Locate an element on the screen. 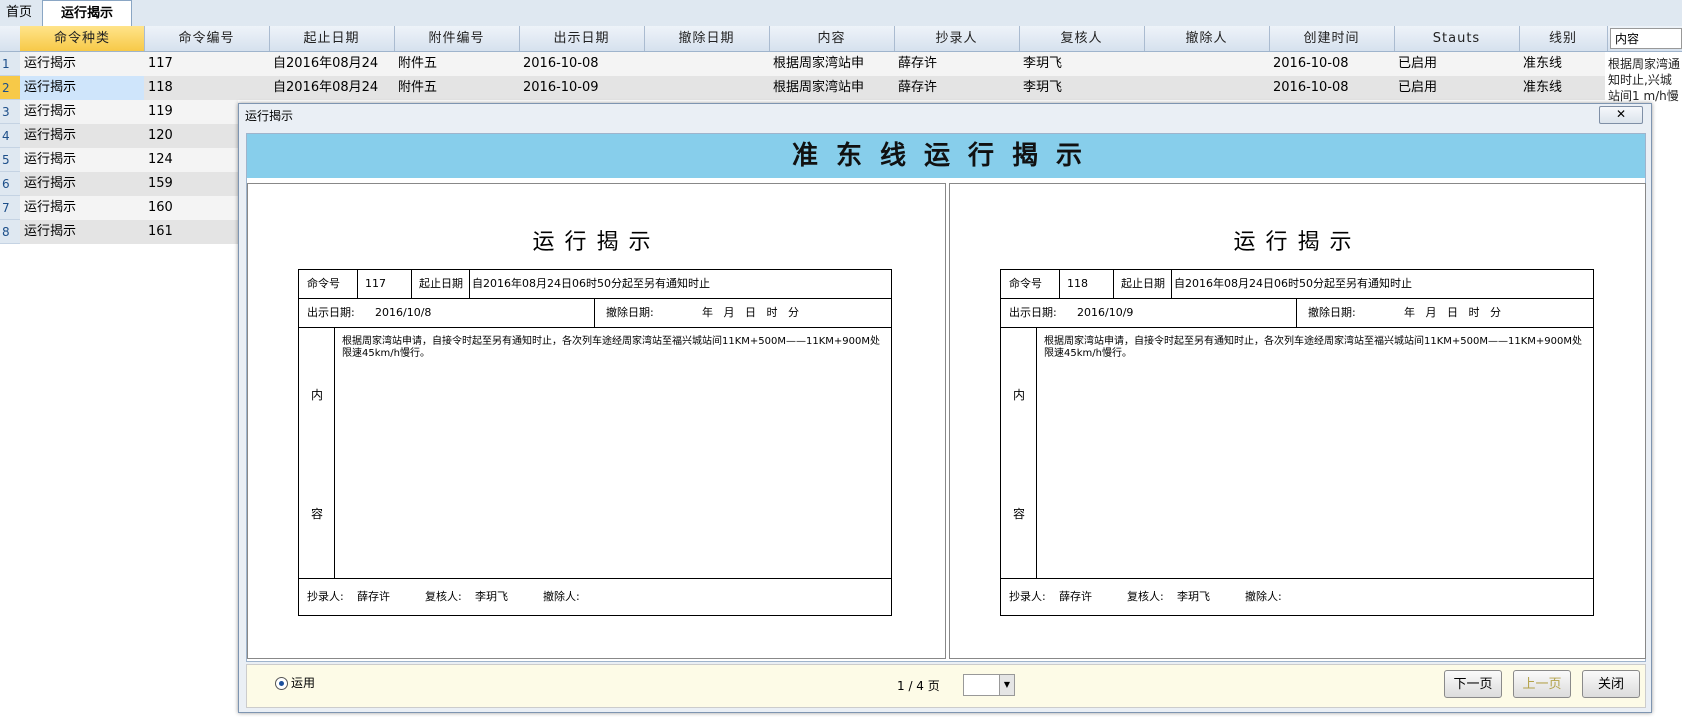 The width and height of the screenshot is (1682, 717). show-date-value: 2016/10/8 is located at coordinates (403, 312).